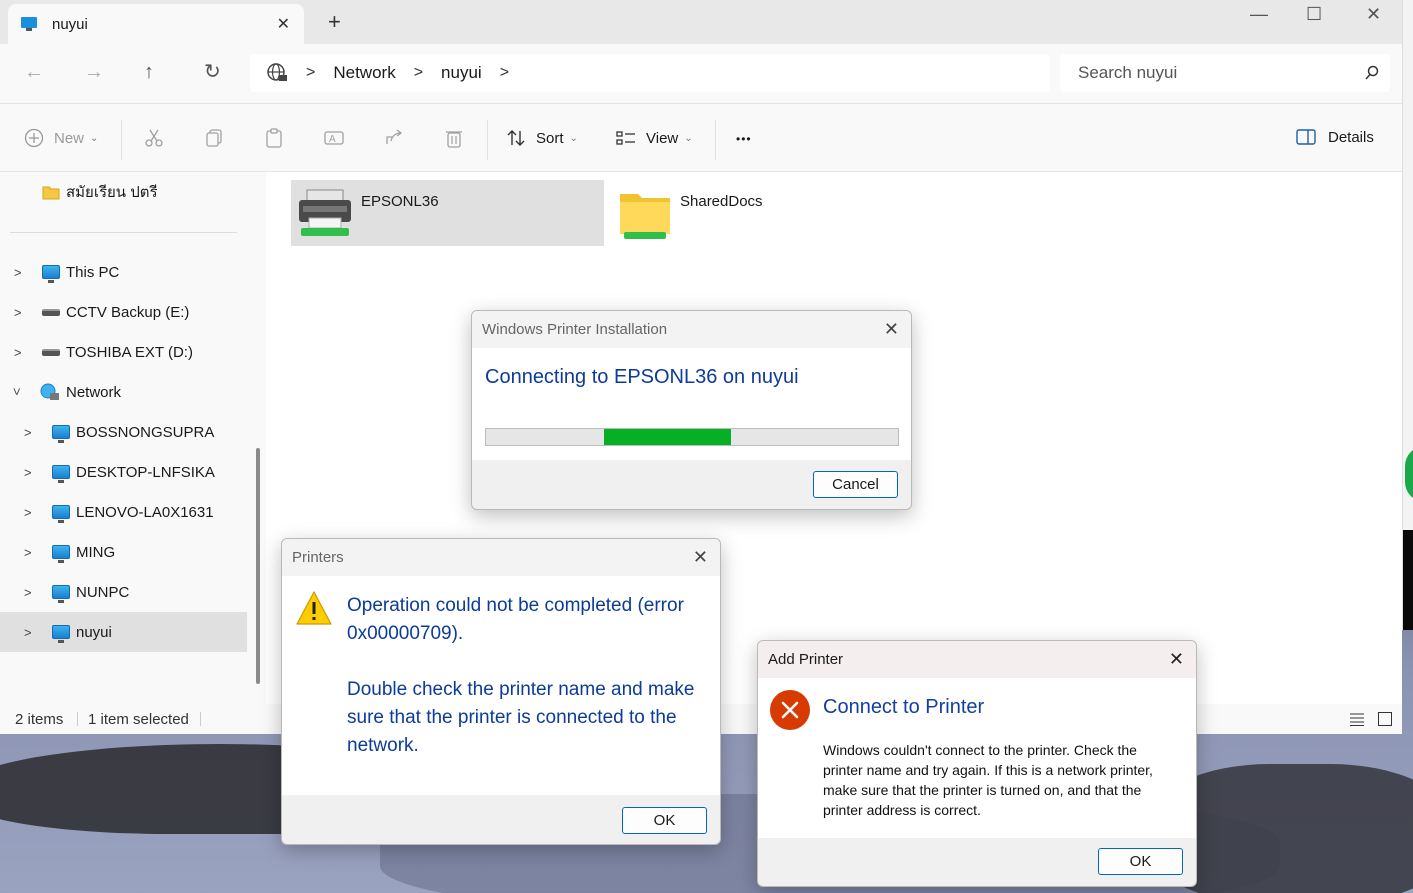 This screenshot has height=893, width=1413. What do you see at coordinates (325, 212) in the screenshot?
I see `printer-icon` at bounding box center [325, 212].